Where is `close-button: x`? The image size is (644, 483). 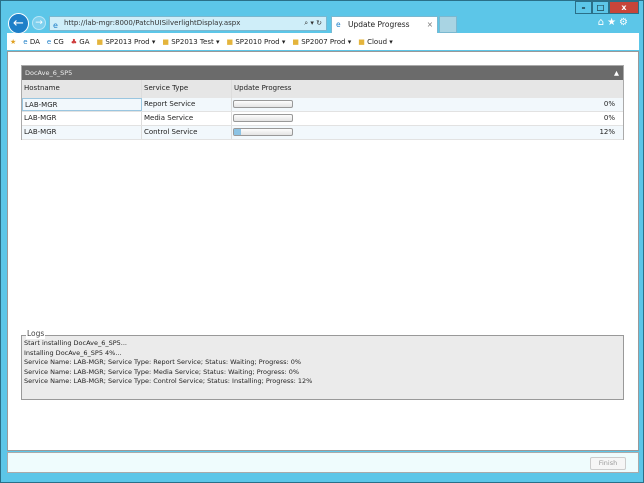
close-button: x is located at coordinates (624, 7).